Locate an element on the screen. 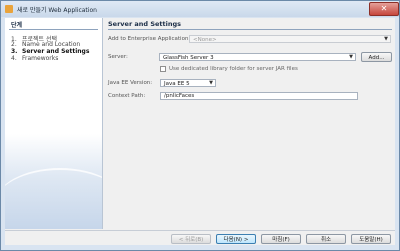  steps-divider is located at coordinates (53, 29).